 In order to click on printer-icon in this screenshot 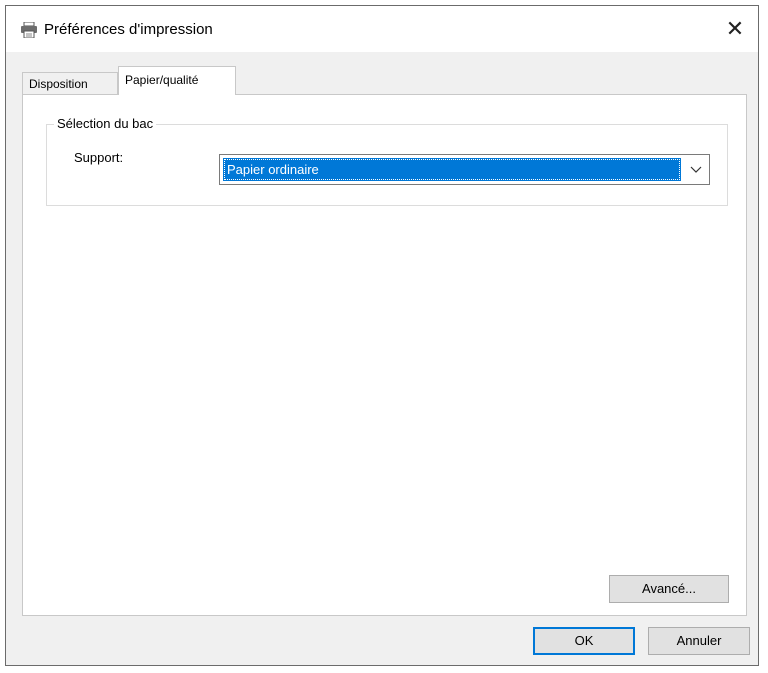, I will do `click(29, 30)`.